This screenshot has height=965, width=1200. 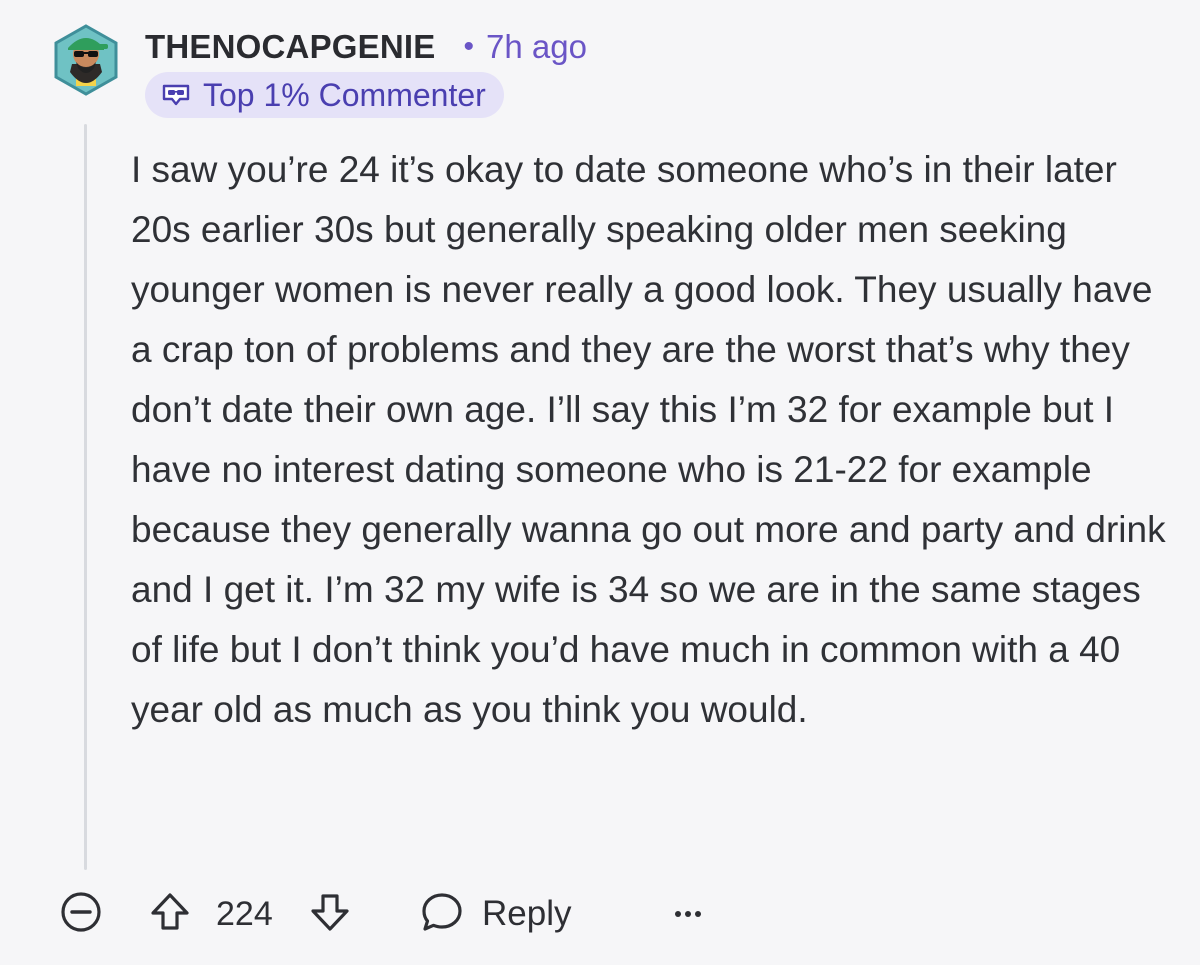 What do you see at coordinates (86, 60) in the screenshot?
I see `avatar` at bounding box center [86, 60].